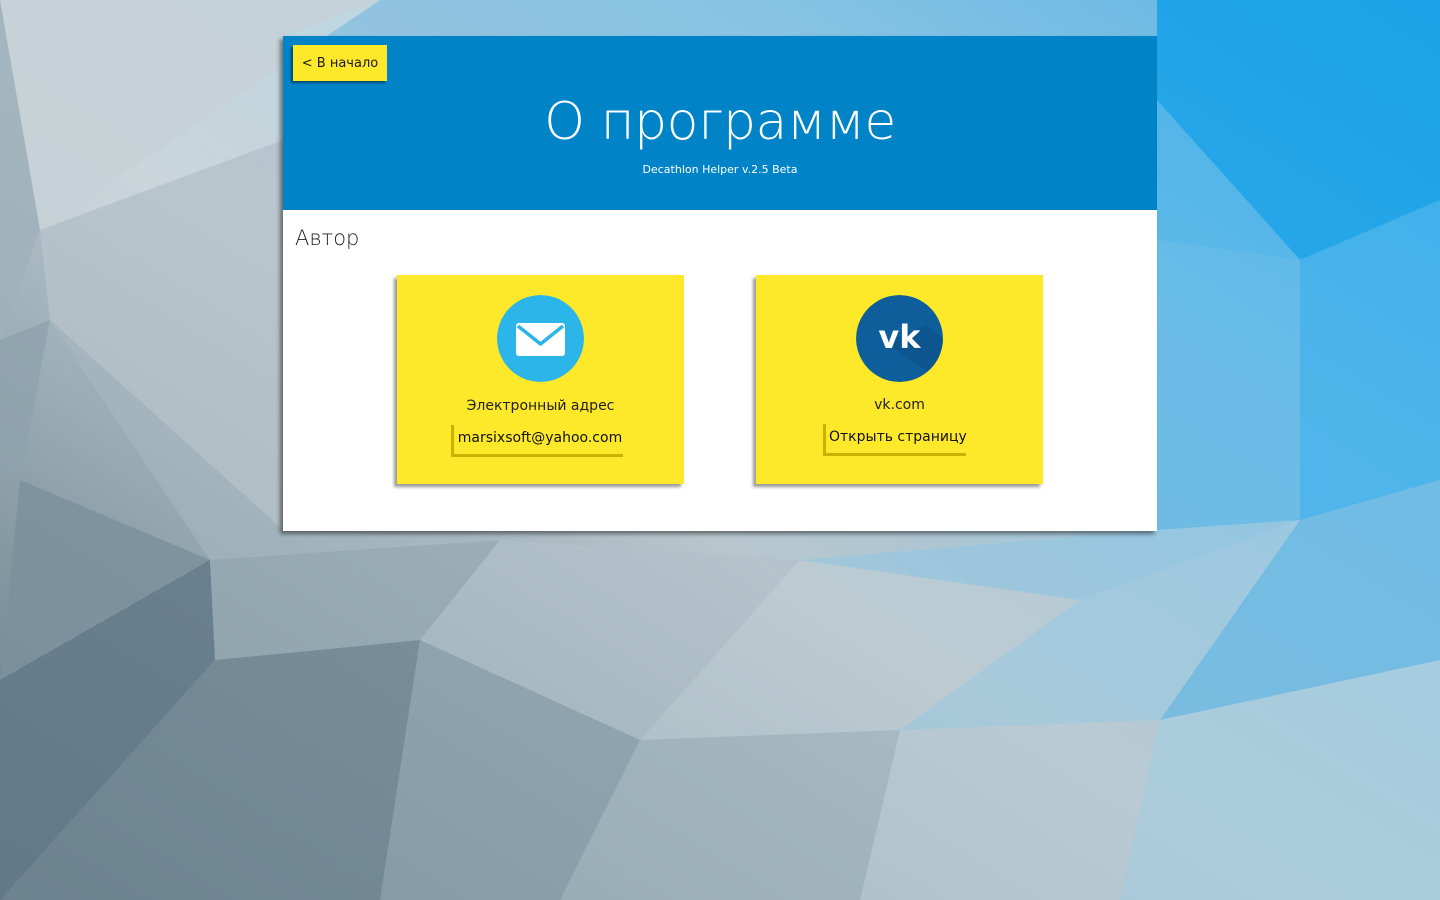  I want to click on version-label: Decathlon Helper v.2.5 Beta, so click(720, 169).